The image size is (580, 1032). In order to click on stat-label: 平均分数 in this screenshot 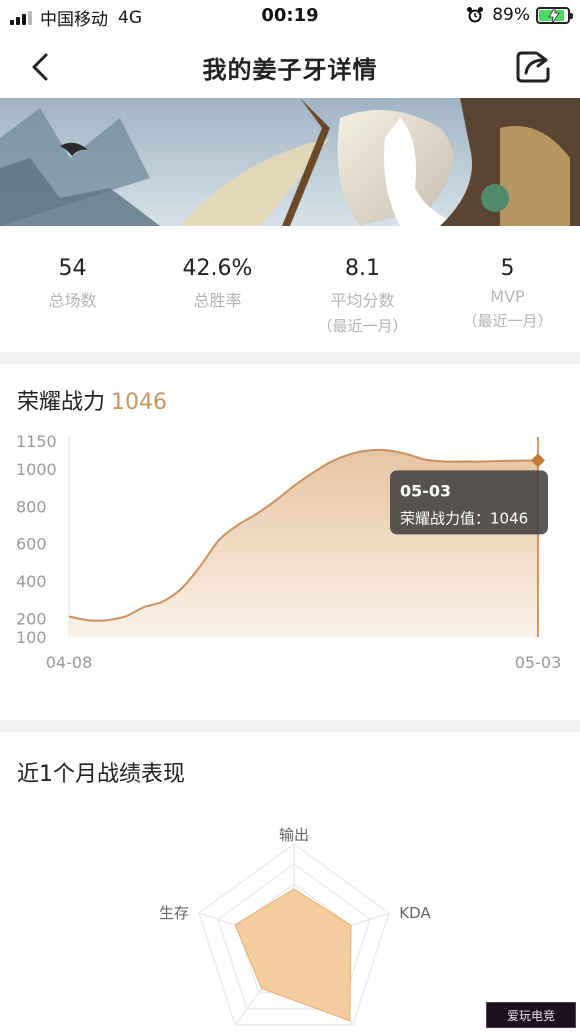, I will do `click(362, 300)`.